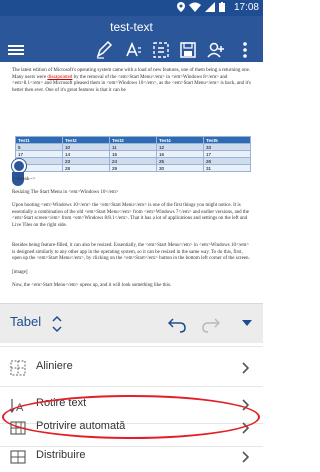 This screenshot has height=472, width=320. I want to click on ribbon-toolbar: Tabel, so click(131, 323).